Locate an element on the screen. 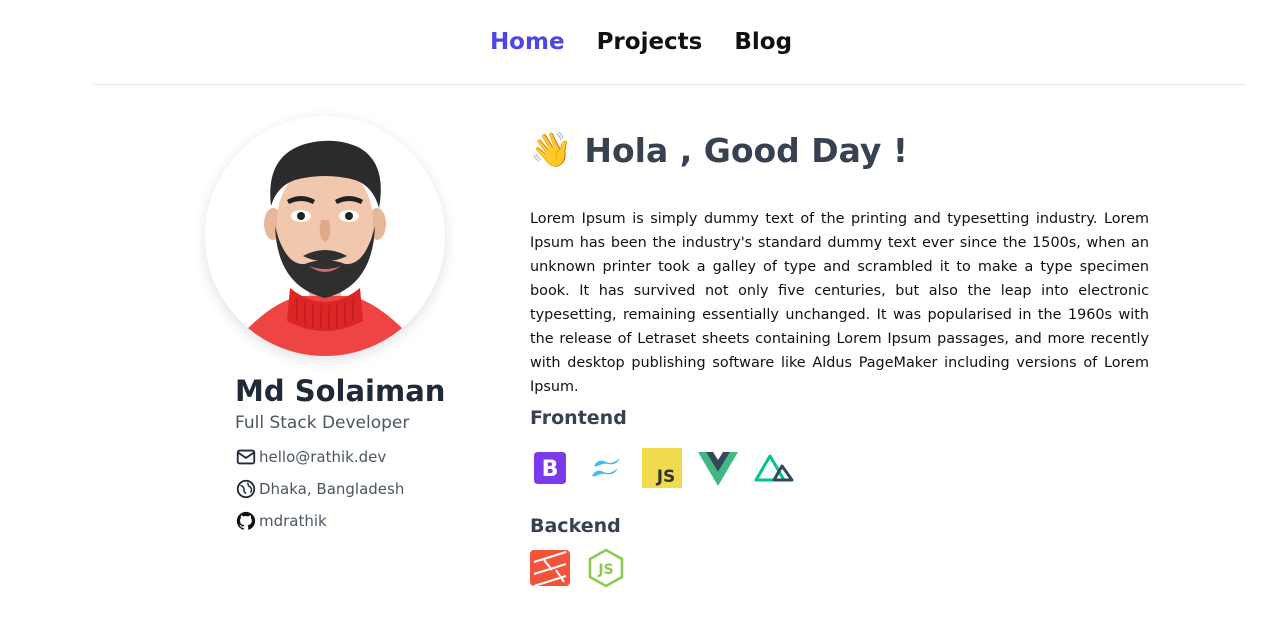 This screenshot has width=1282, height=619. backend-icons: JS is located at coordinates (578, 568).